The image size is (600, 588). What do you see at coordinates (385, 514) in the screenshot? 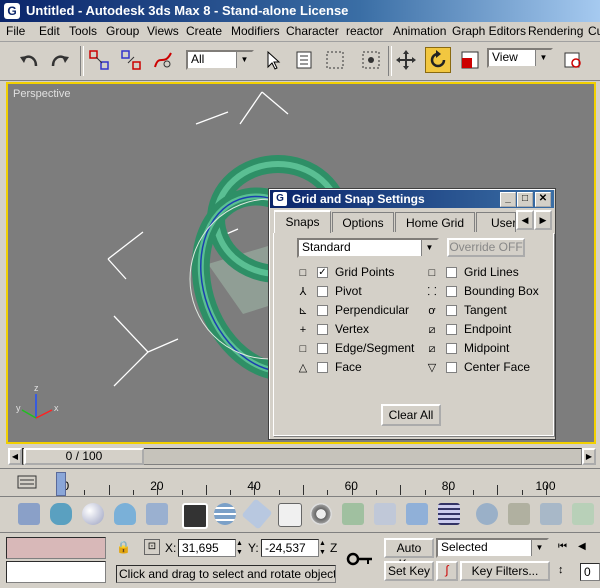
I see `twist-icon` at bounding box center [385, 514].